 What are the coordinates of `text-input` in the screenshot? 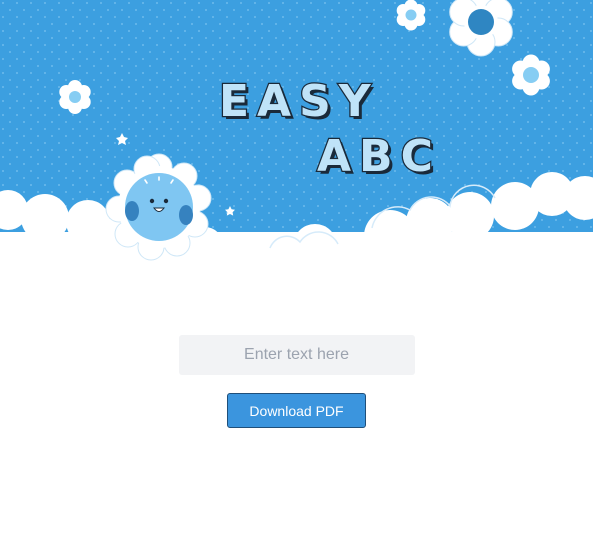 It's located at (296, 355).